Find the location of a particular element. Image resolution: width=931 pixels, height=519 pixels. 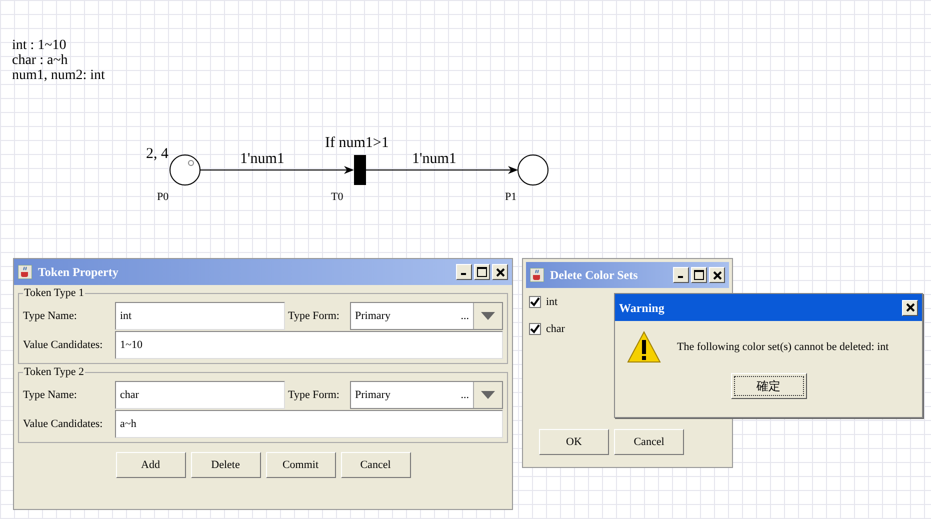

place-label: P1 is located at coordinates (511, 197).